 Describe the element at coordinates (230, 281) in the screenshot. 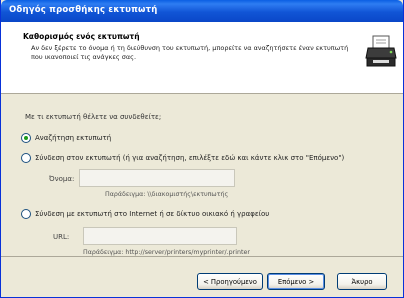

I see `back-button: < Προηγούμενο` at that location.